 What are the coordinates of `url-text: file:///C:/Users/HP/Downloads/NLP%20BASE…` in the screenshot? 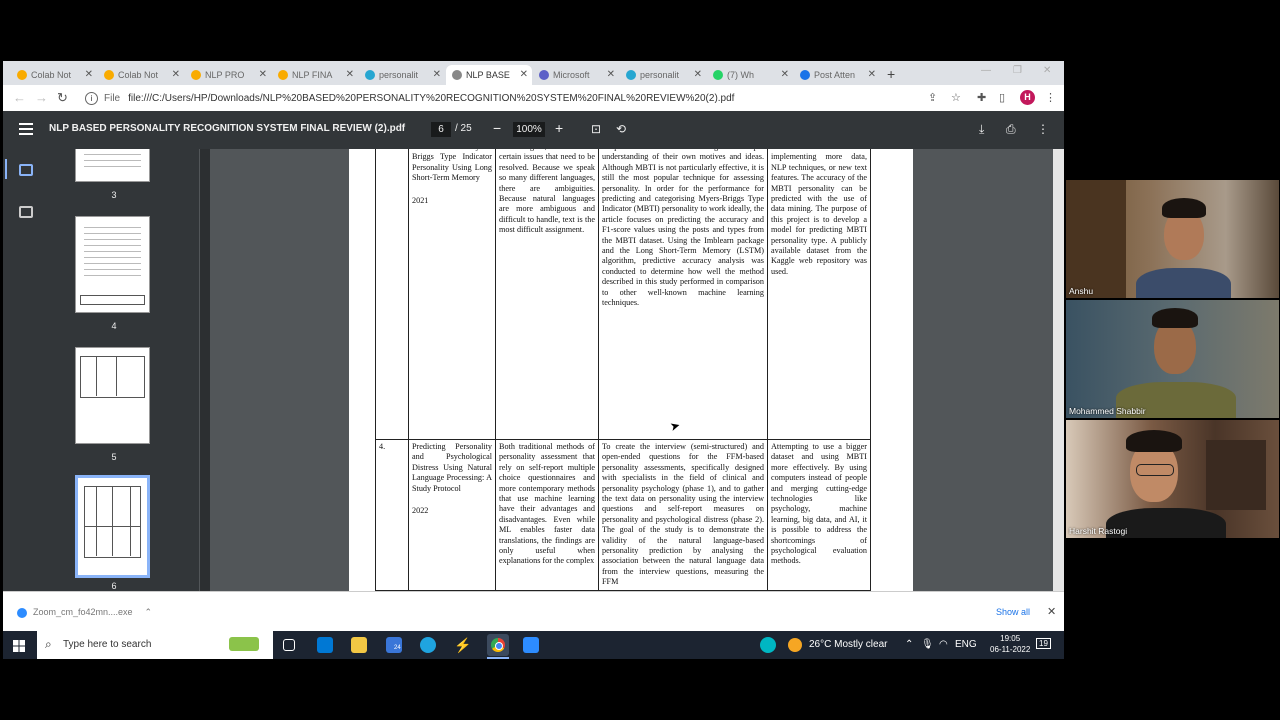 It's located at (431, 98).